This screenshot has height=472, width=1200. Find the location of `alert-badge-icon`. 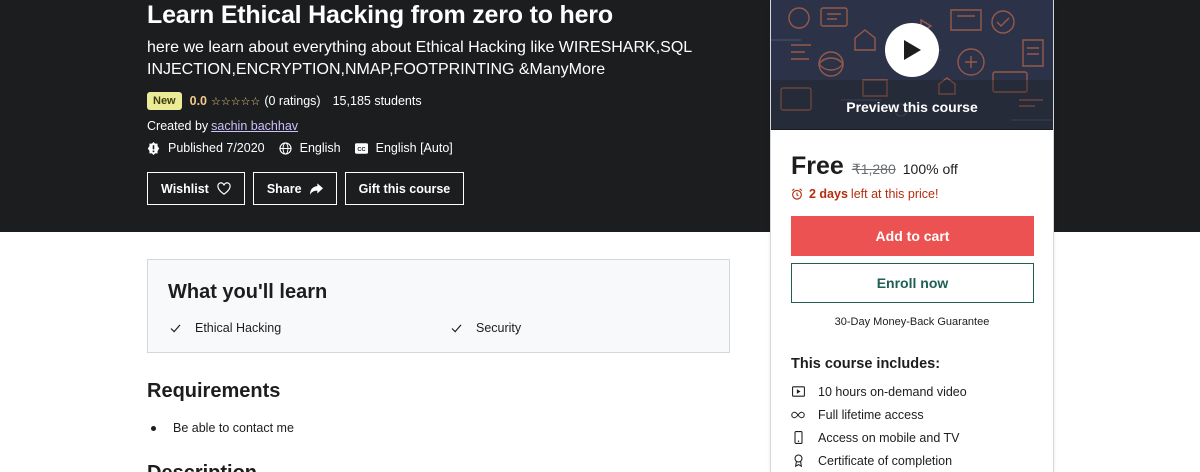

alert-badge-icon is located at coordinates (153, 148).